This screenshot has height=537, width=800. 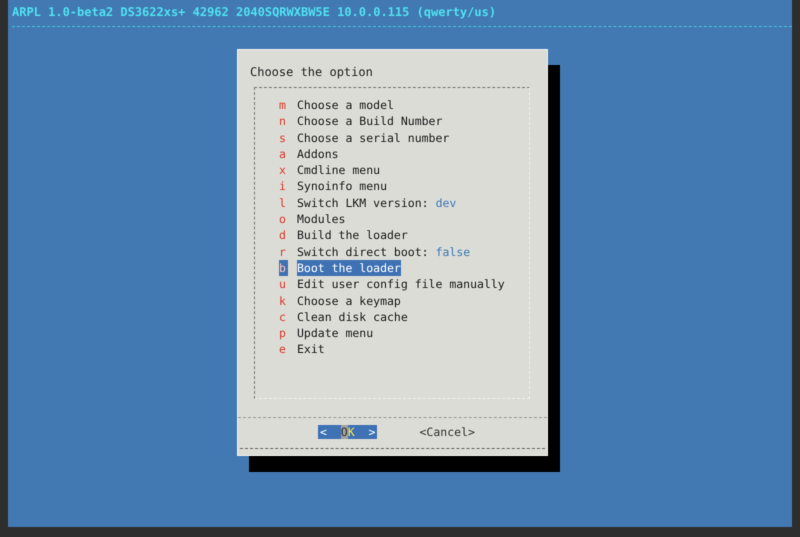 What do you see at coordinates (283, 333) in the screenshot?
I see `hotkey-letter: p` at bounding box center [283, 333].